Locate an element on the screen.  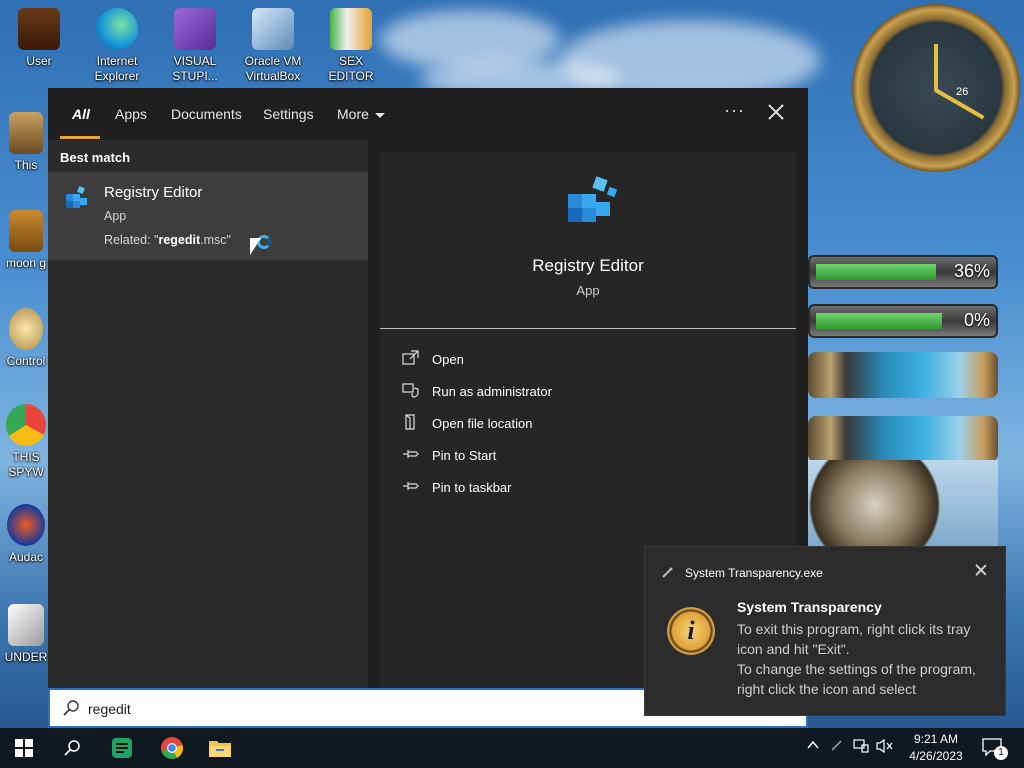
tray-pen-icon-button is located at coordinates (837, 746).